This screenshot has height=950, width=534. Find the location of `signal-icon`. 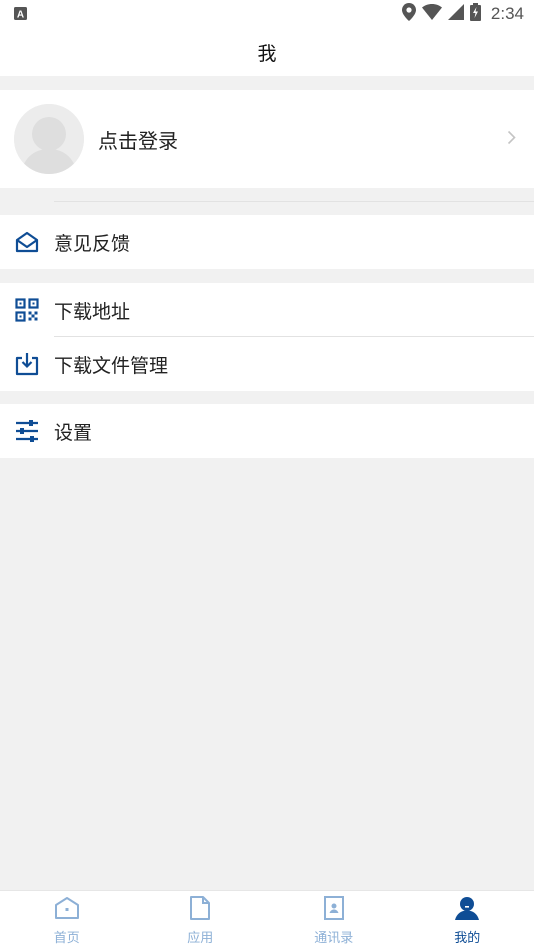

signal-icon is located at coordinates (455, 14).